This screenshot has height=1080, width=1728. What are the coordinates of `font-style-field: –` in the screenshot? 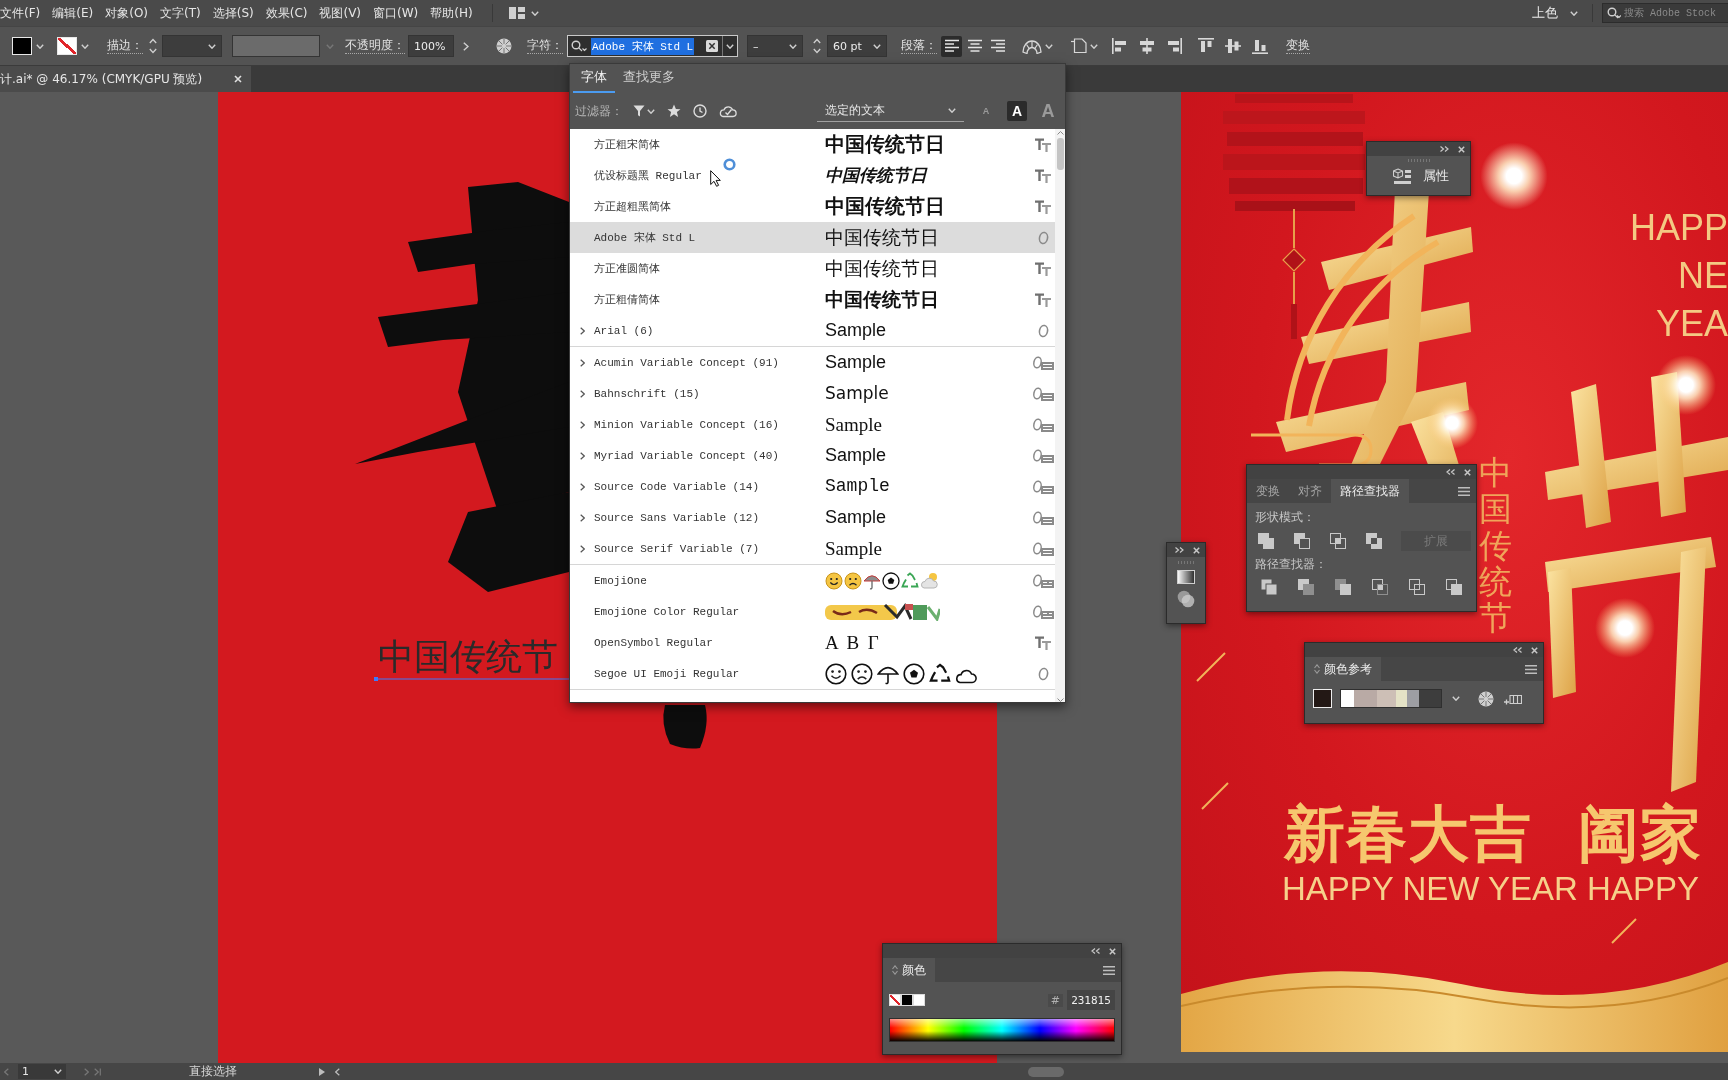 It's located at (775, 46).